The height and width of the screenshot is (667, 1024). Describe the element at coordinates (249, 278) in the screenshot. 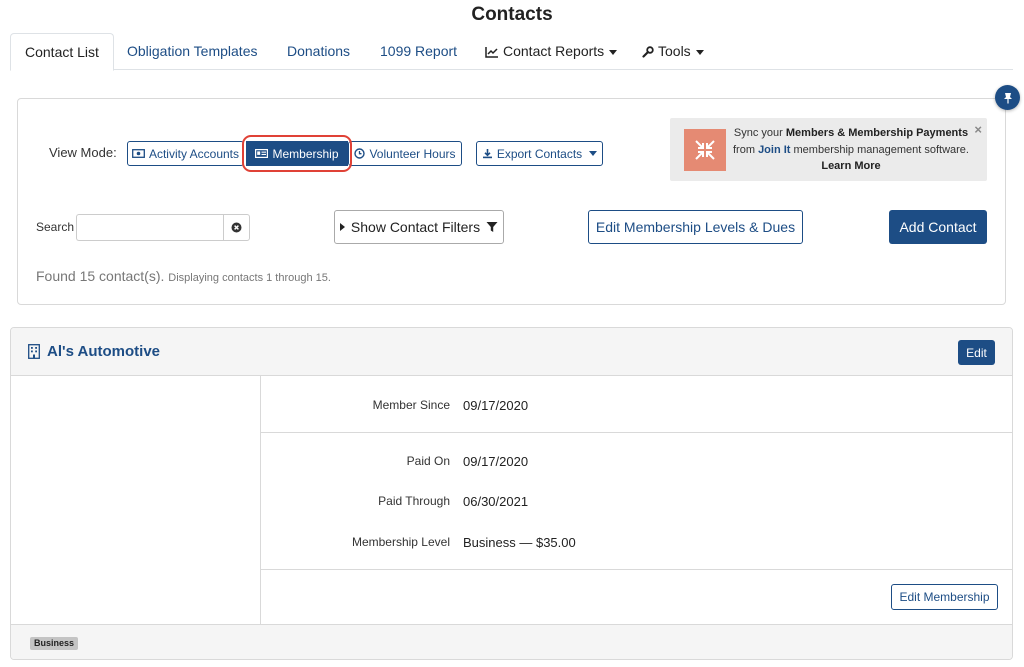

I see `displaying-range: Displaying contacts 1 through 15.` at that location.